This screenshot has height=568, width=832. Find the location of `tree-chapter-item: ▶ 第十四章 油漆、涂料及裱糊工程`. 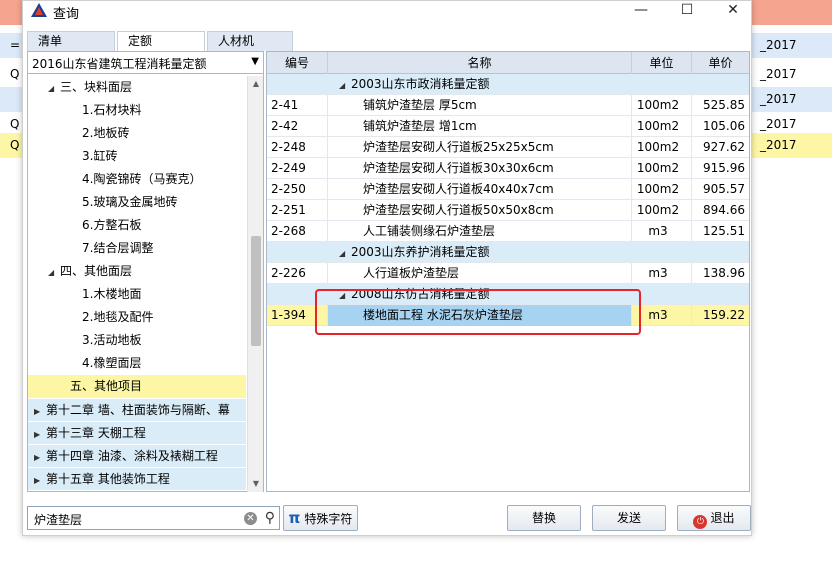

tree-chapter-item: ▶ 第十四章 油漆、涂料及裱糊工程 is located at coordinates (137, 455).